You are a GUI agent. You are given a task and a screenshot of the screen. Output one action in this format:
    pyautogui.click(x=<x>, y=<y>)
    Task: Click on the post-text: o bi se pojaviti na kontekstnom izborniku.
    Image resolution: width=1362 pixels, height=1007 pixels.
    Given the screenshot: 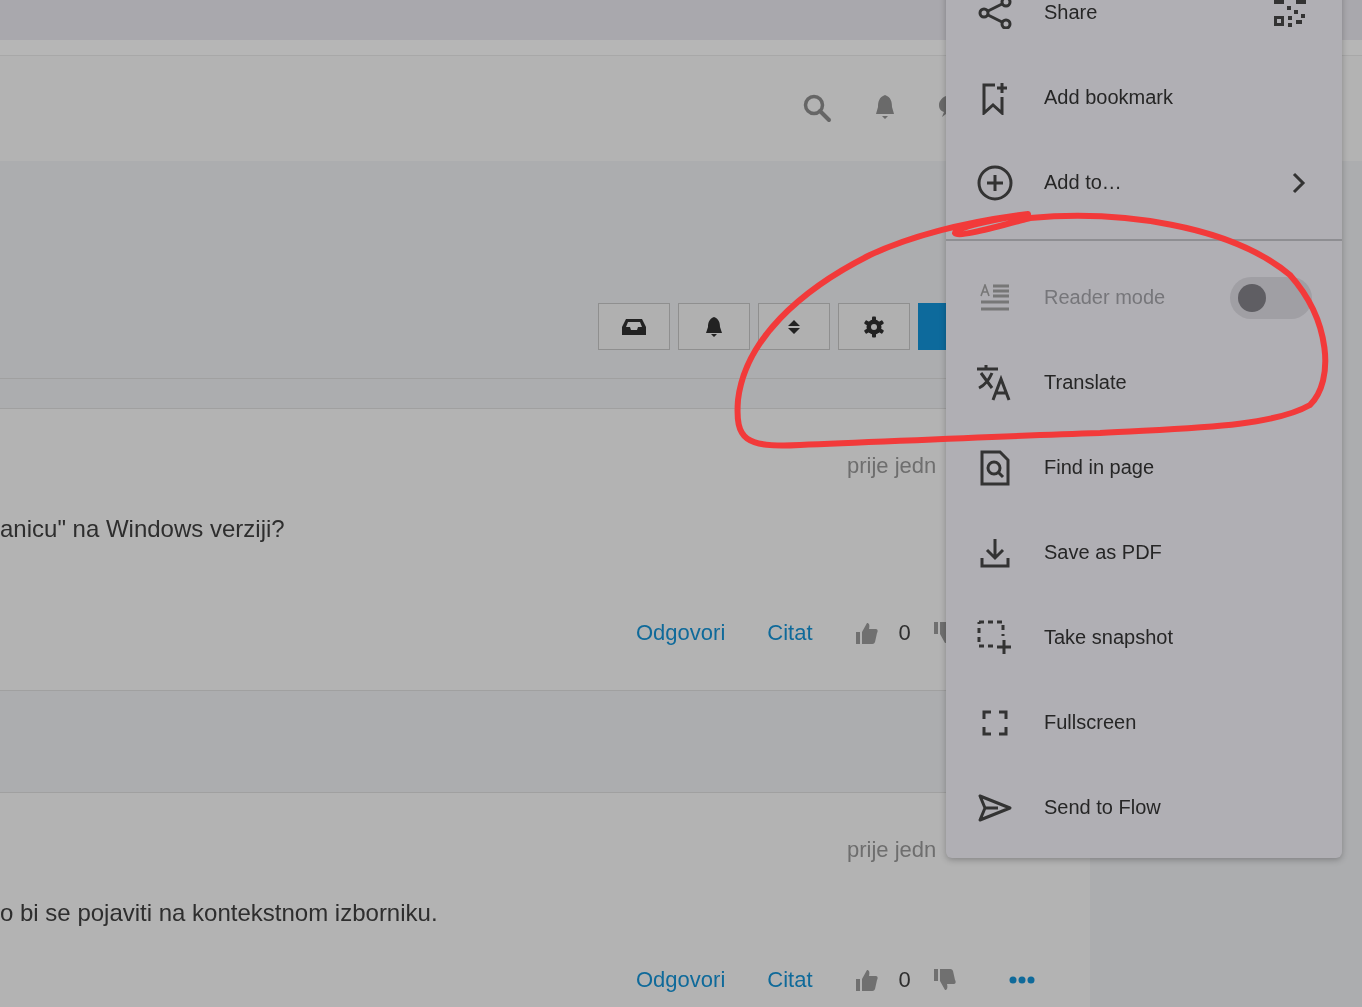 What is the action you would take?
    pyautogui.click(x=219, y=913)
    